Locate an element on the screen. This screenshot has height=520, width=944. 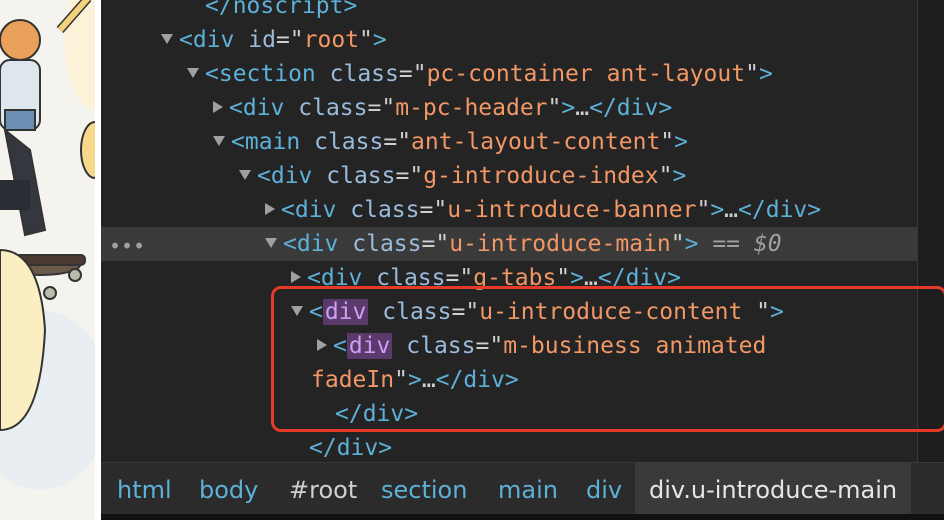
code-token: pc-container ant-layout is located at coordinates (586, 74).